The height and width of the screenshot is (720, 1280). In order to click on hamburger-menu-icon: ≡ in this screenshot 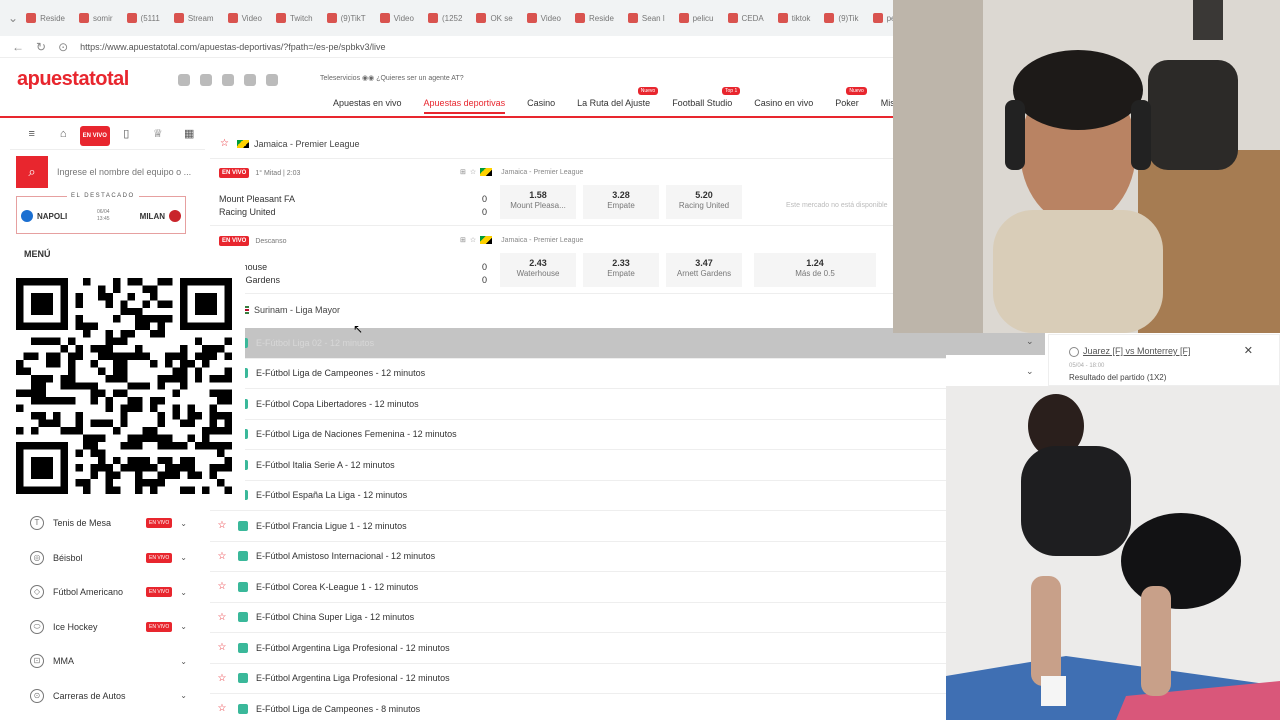, I will do `click(32, 134)`.